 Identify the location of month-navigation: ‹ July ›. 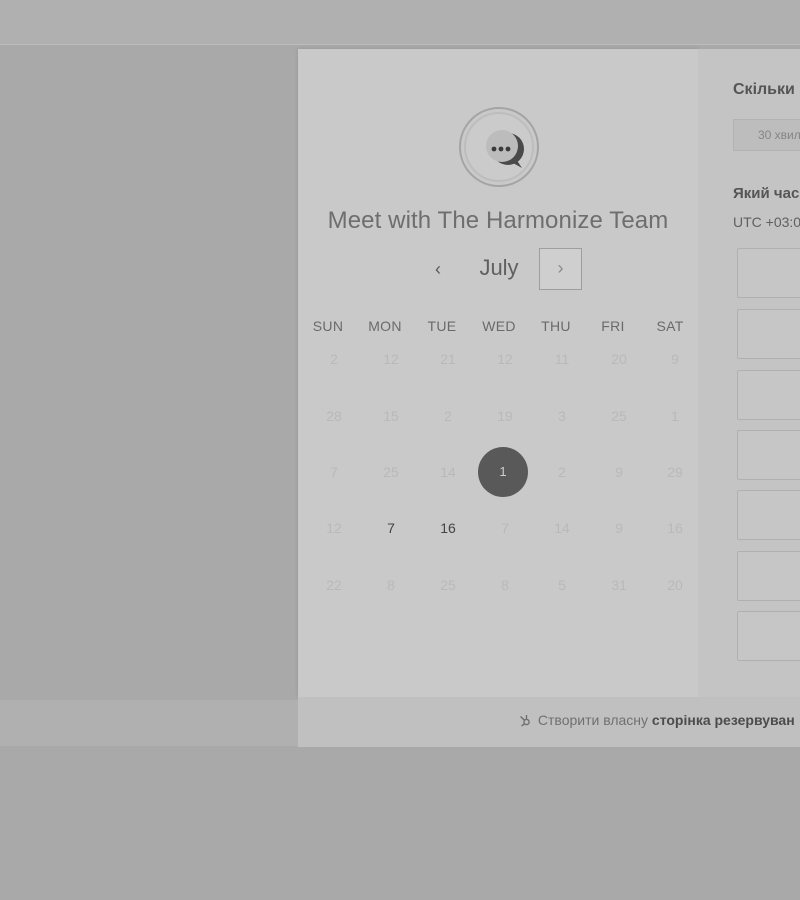
(498, 270).